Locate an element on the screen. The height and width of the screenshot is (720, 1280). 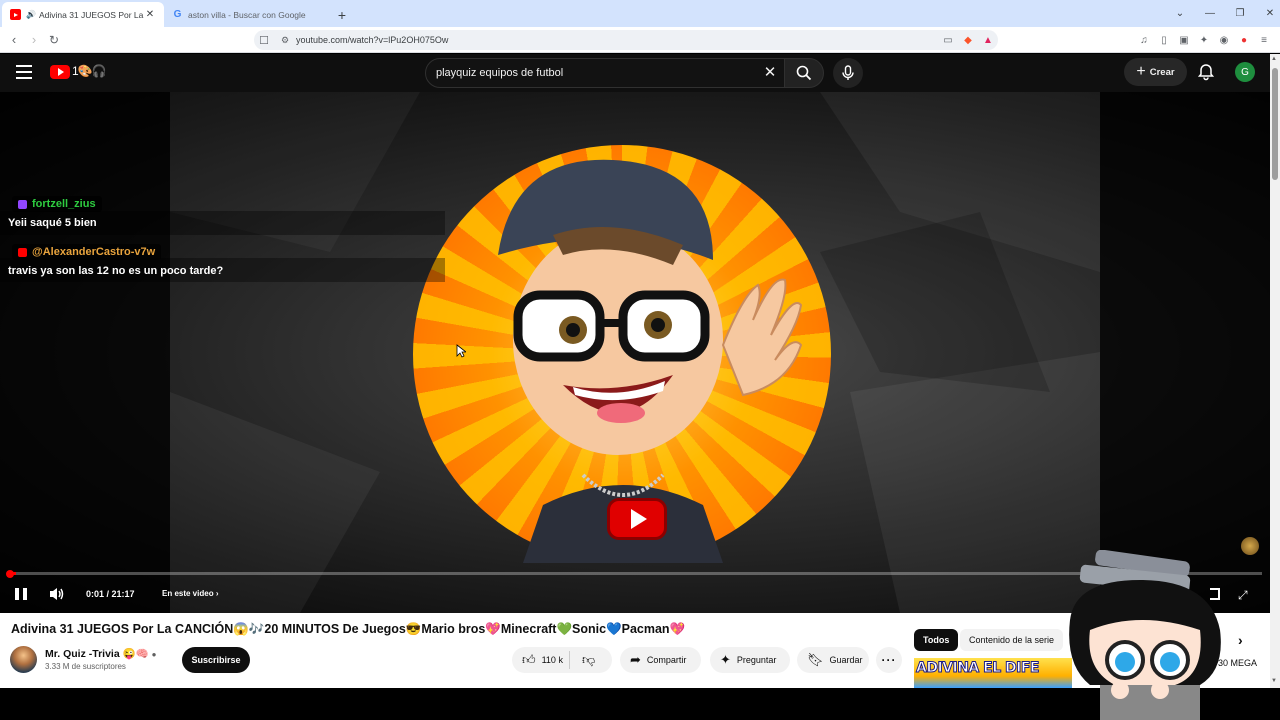
create-button: + Crear is located at coordinates (1155, 72).